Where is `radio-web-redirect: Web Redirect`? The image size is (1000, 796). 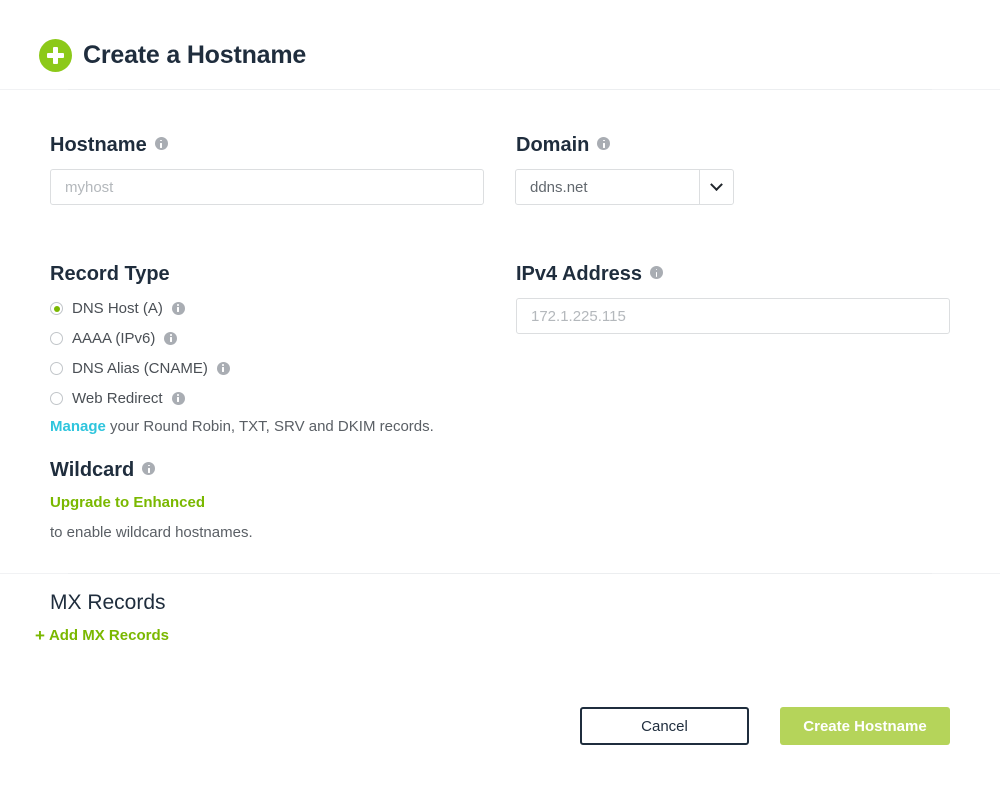 radio-web-redirect: Web Redirect is located at coordinates (117, 398).